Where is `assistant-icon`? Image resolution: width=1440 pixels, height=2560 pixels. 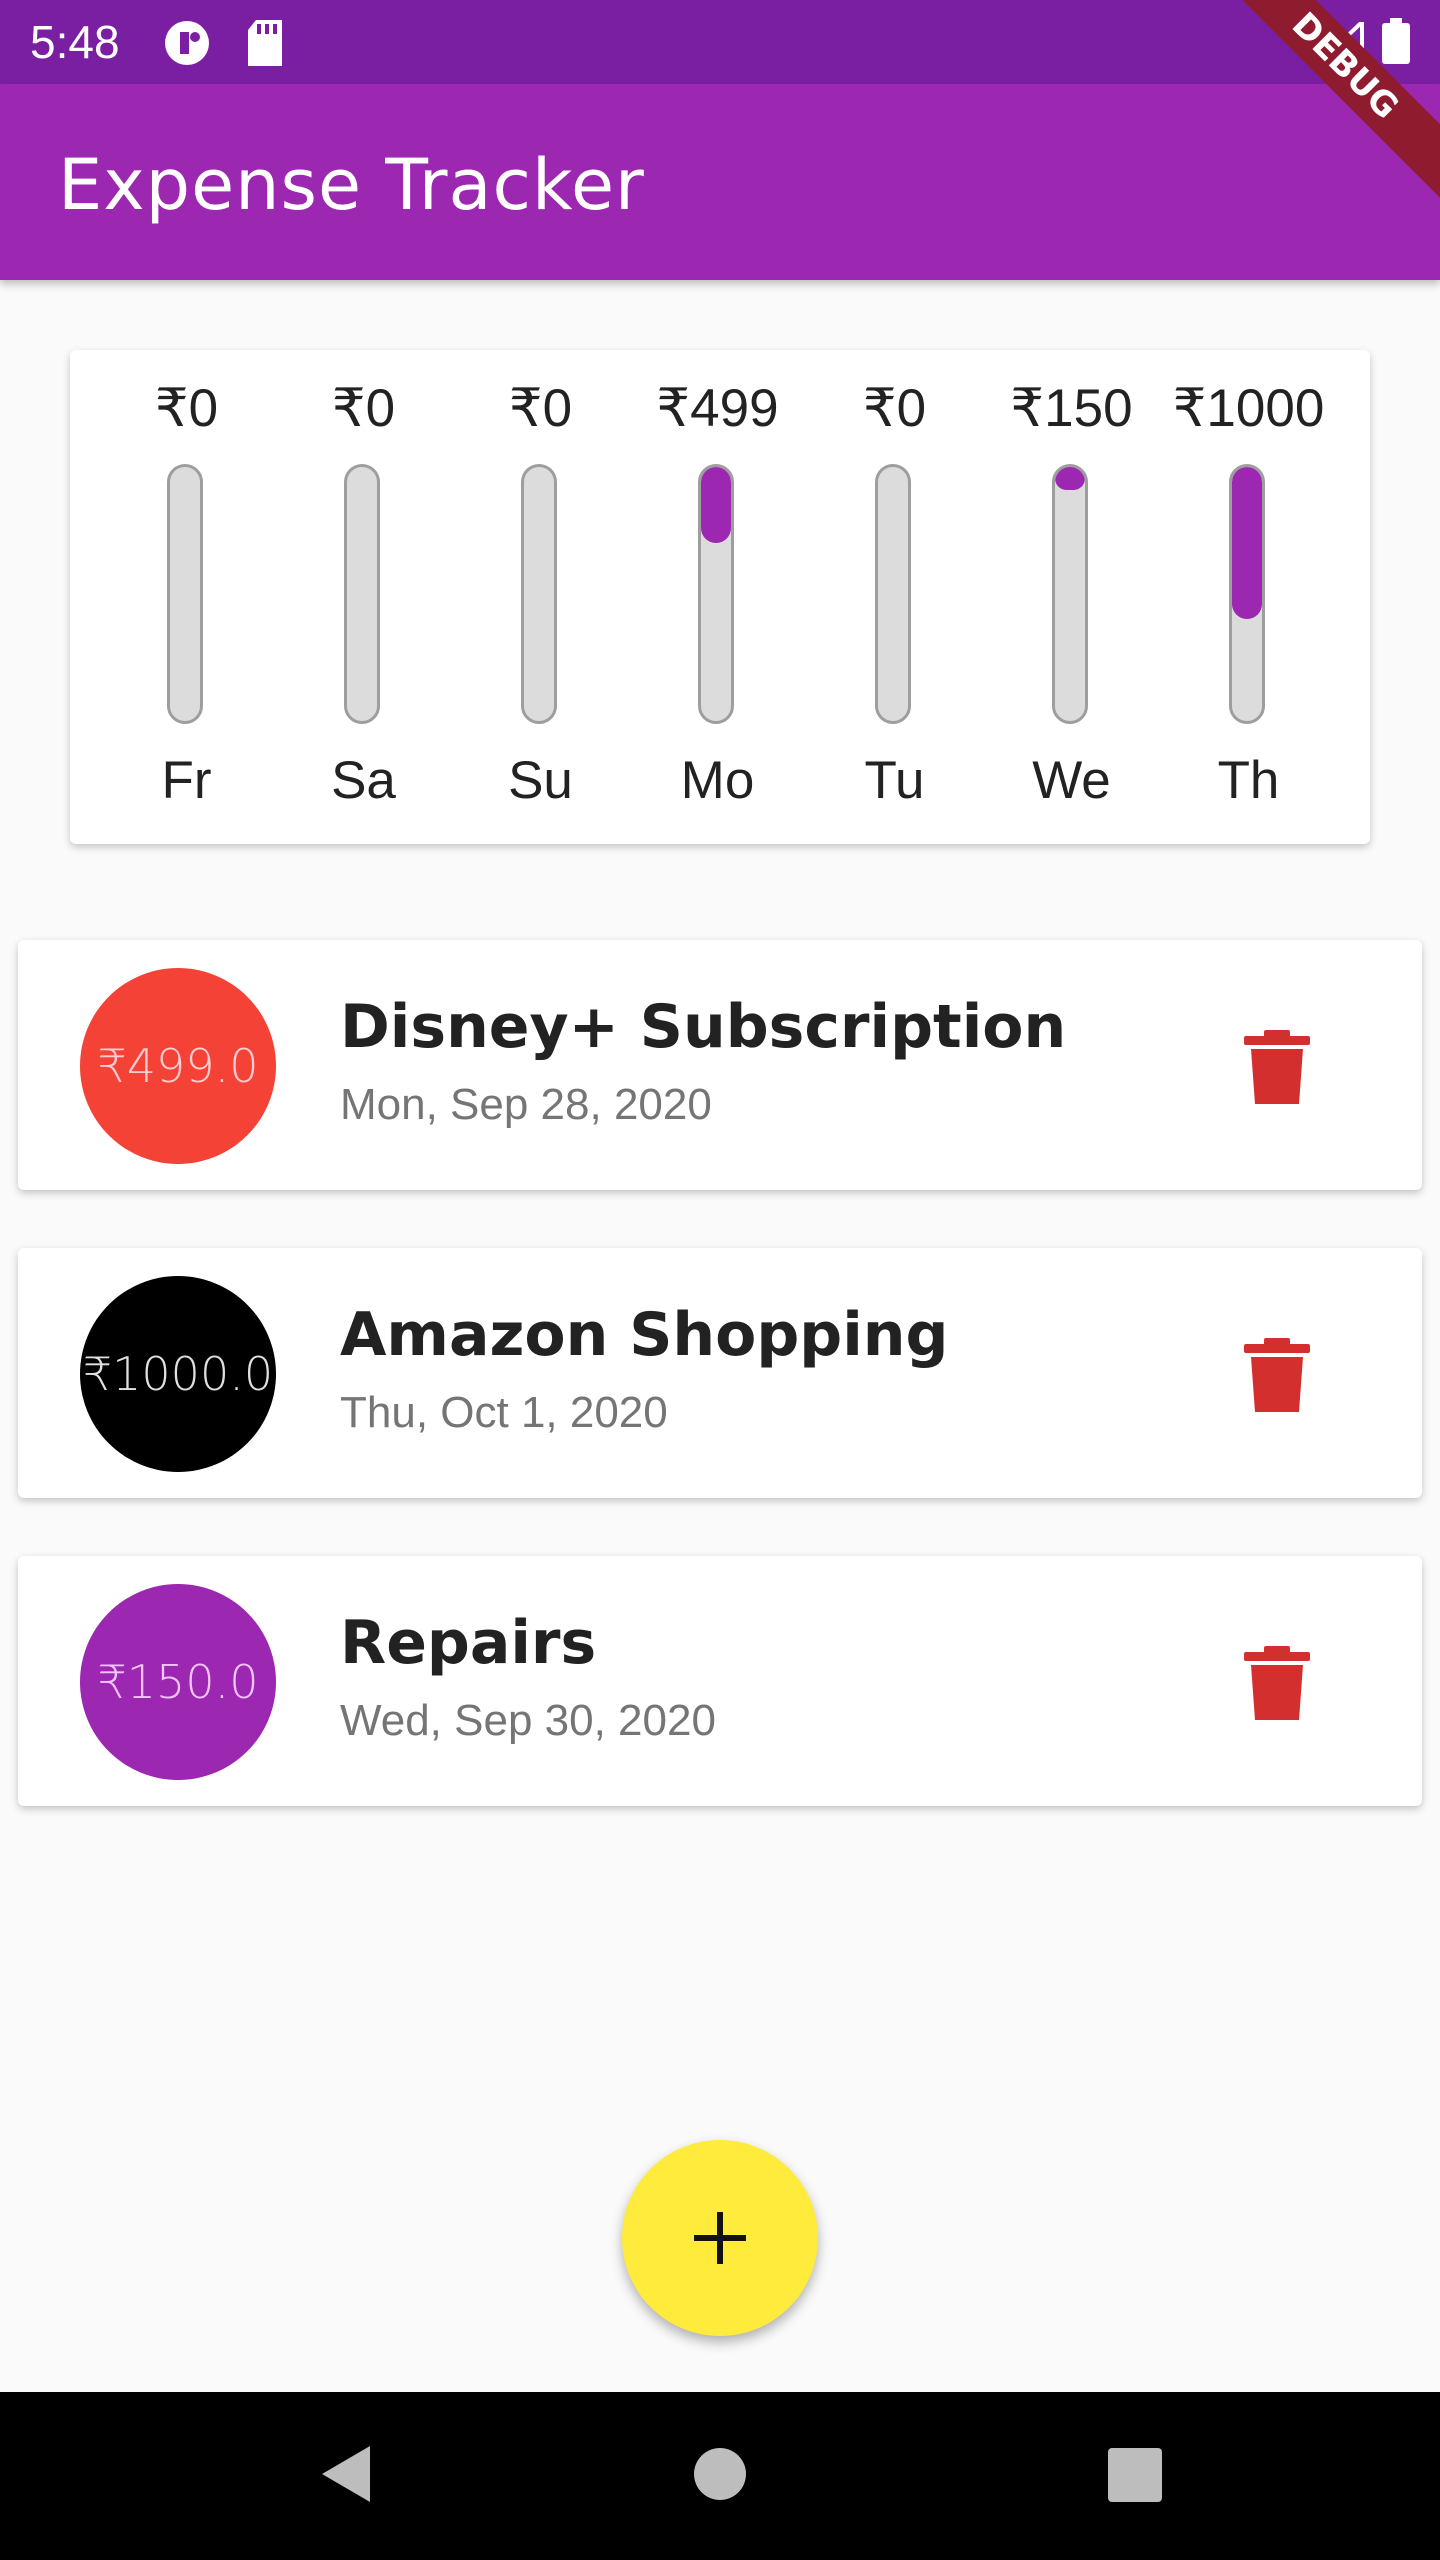 assistant-icon is located at coordinates (187, 45).